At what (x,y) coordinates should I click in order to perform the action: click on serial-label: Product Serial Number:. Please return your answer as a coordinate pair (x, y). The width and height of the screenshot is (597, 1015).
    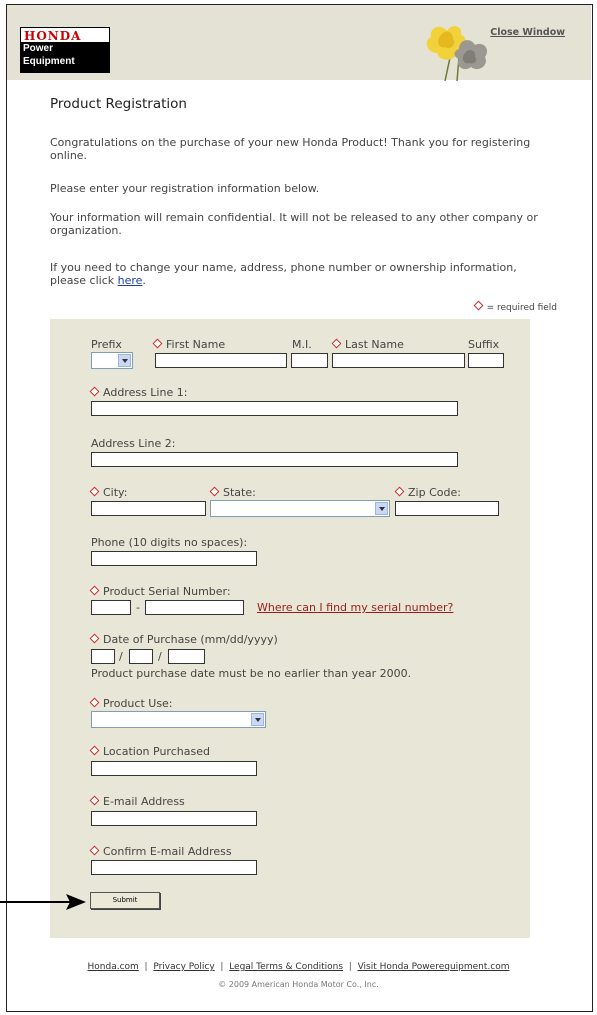
    Looking at the image, I should click on (160, 591).